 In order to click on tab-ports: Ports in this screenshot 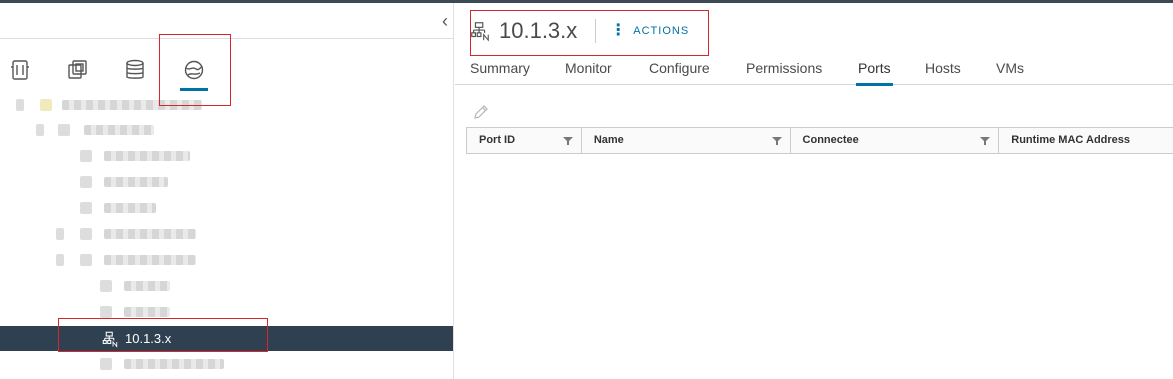, I will do `click(874, 73)`.